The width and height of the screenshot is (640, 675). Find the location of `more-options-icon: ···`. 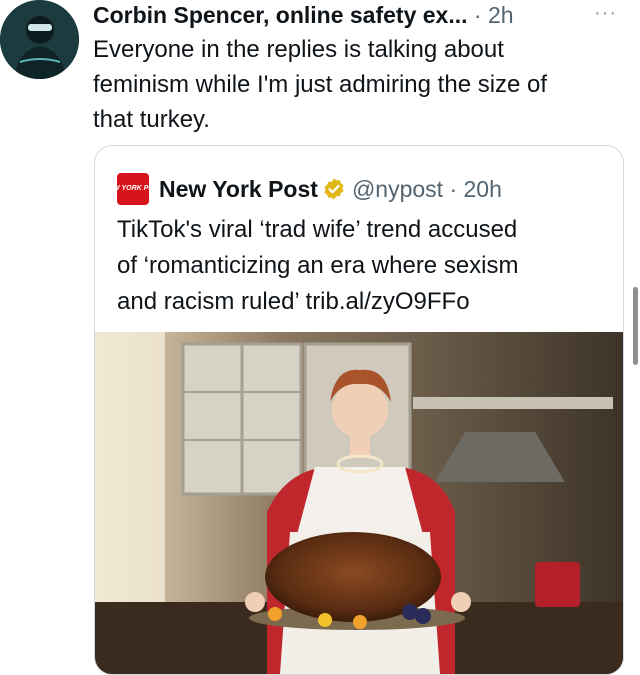

more-options-icon: ··· is located at coordinates (605, 13).